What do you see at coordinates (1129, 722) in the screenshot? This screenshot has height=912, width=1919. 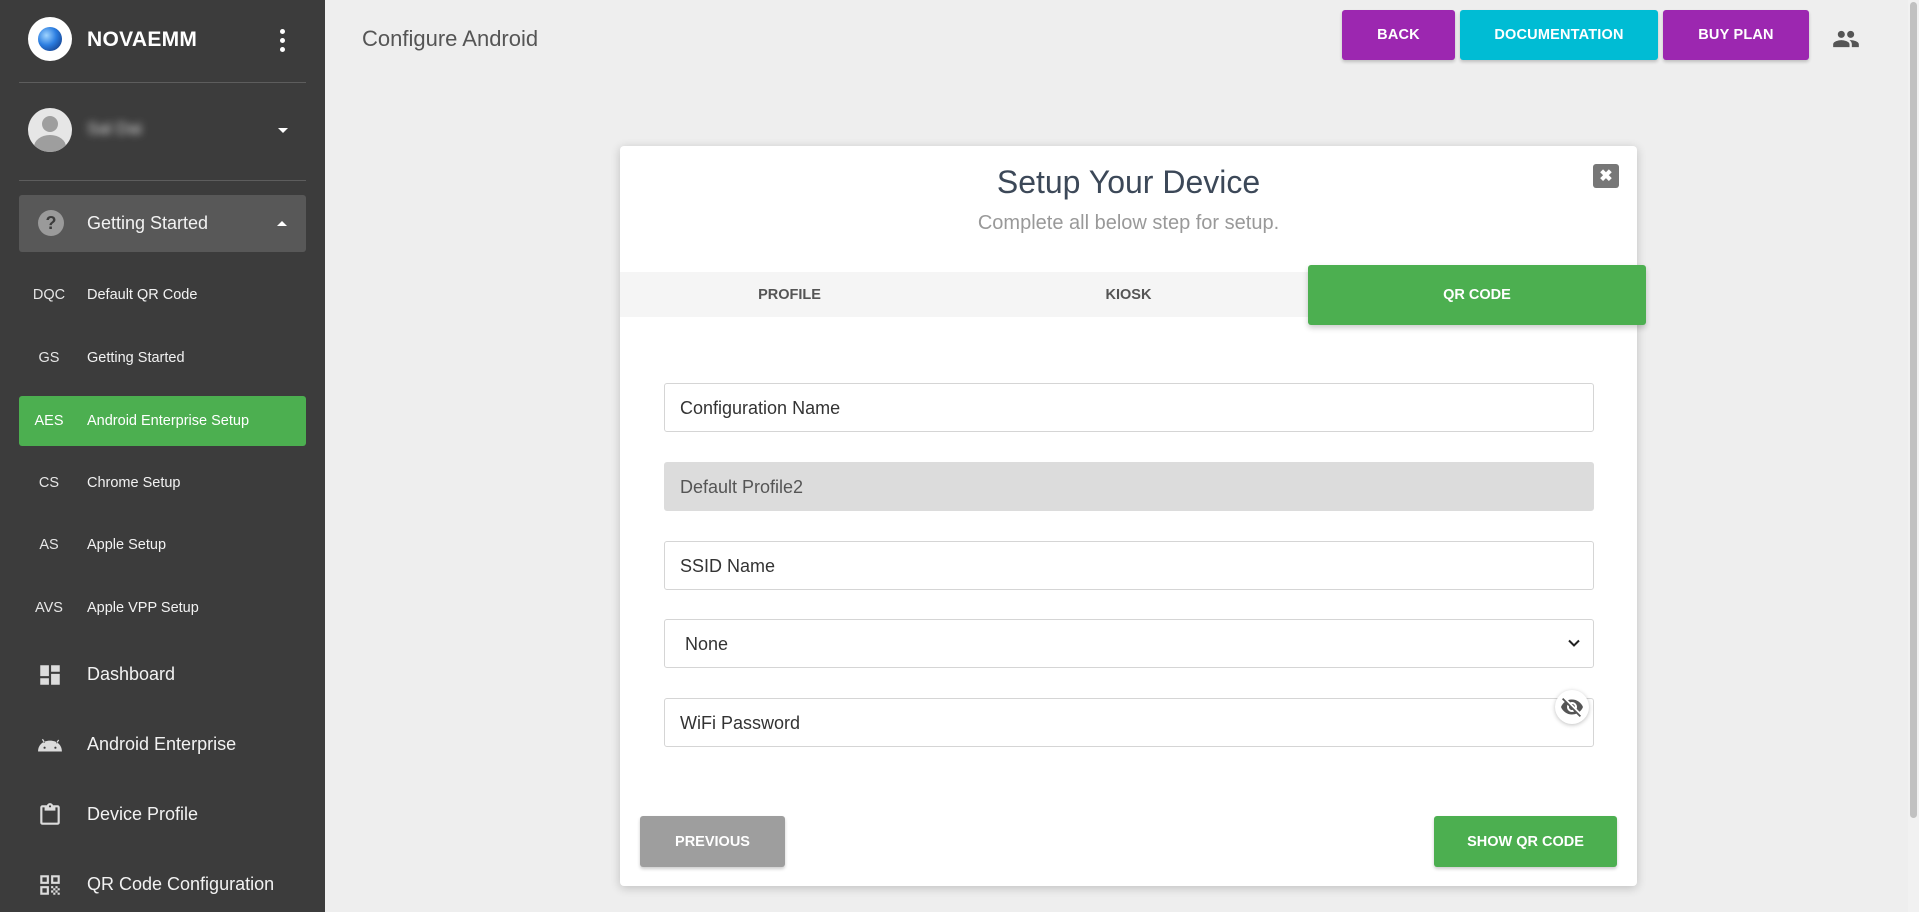 I see `wifi-password-field: WiFi Password` at bounding box center [1129, 722].